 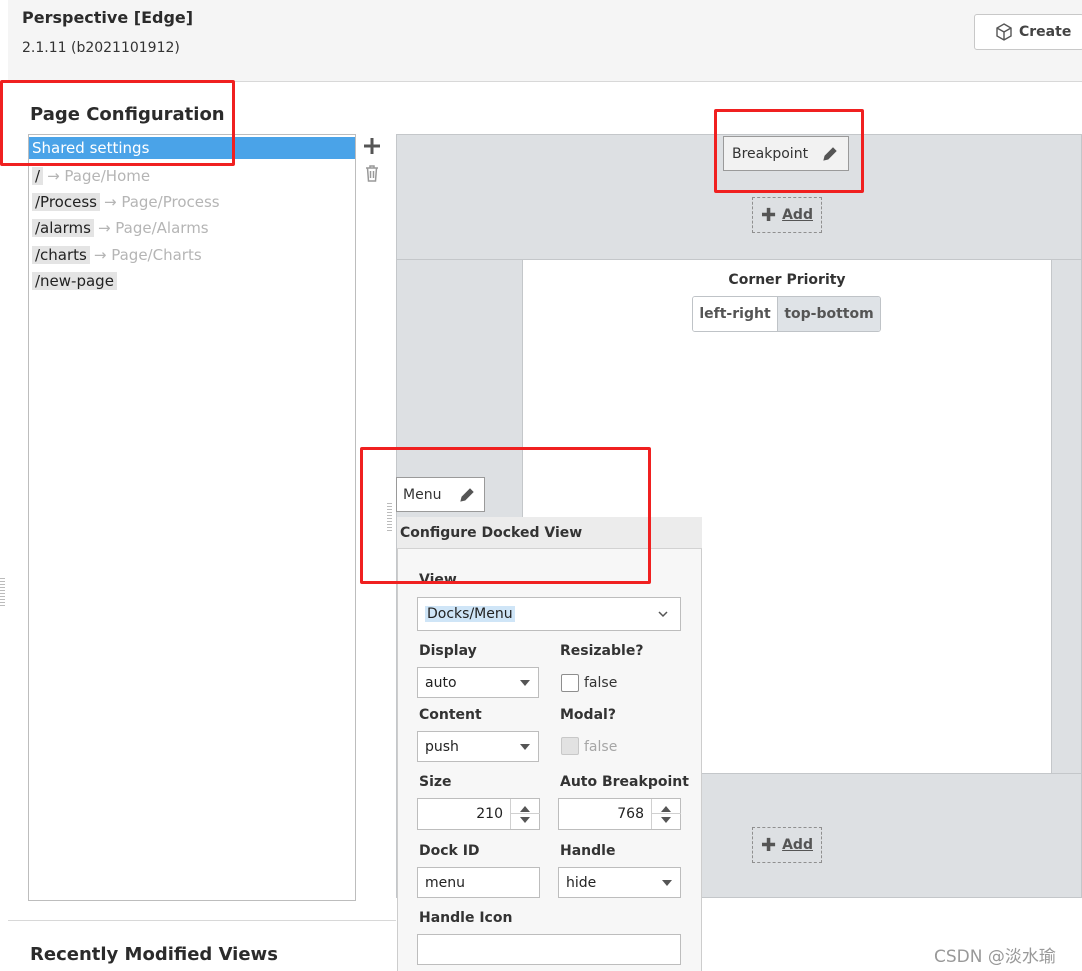 I want to click on size-value: 210, so click(x=489, y=814).